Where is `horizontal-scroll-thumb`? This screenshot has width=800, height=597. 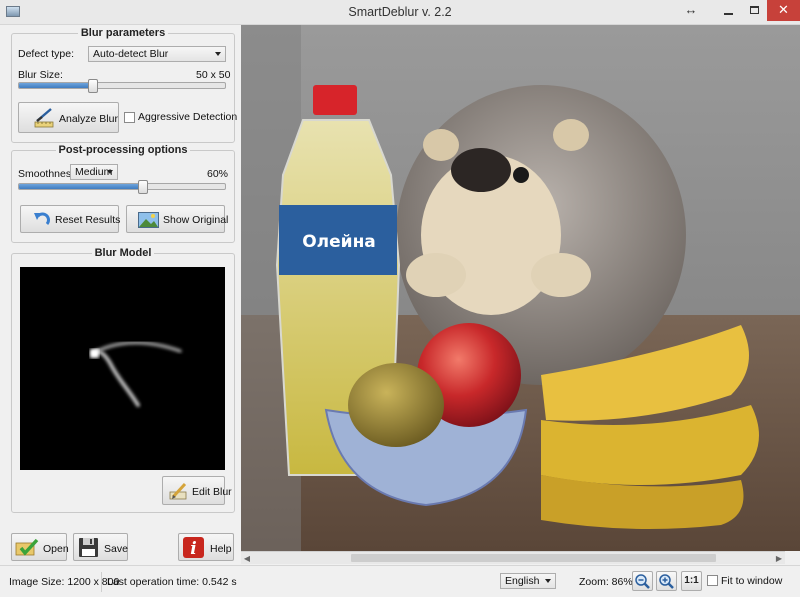 horizontal-scroll-thumb is located at coordinates (533, 558).